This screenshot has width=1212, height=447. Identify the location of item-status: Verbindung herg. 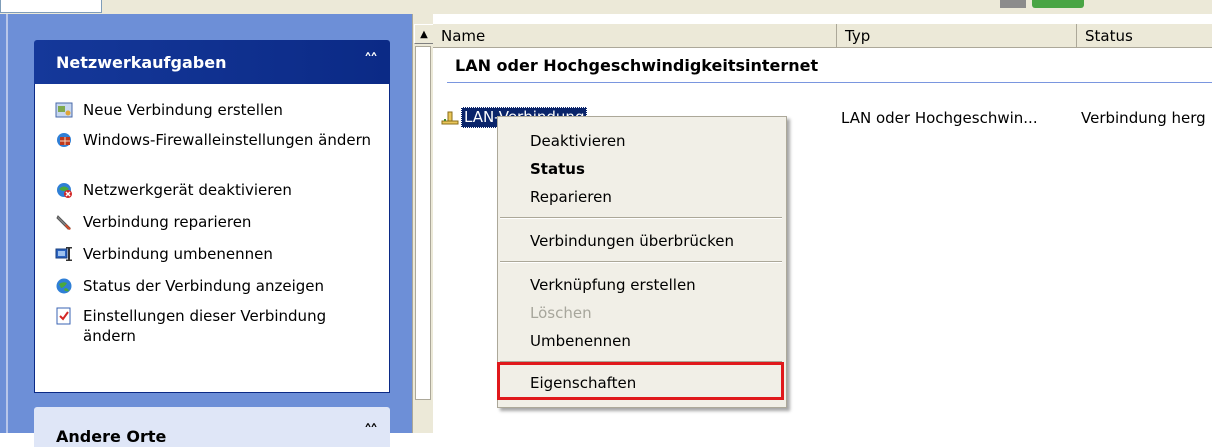
(1143, 118).